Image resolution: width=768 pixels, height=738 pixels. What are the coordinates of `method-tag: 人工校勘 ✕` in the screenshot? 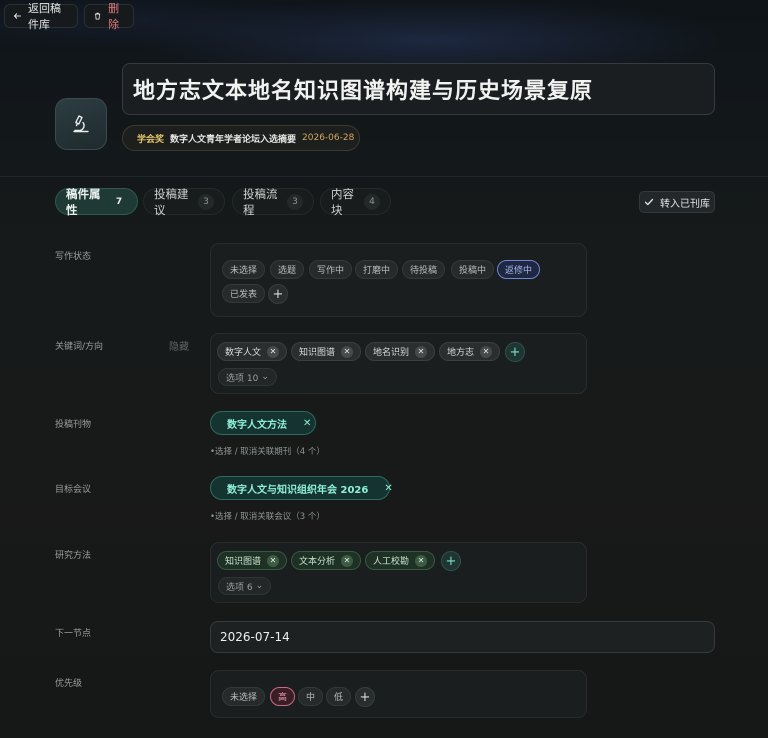 It's located at (400, 560).